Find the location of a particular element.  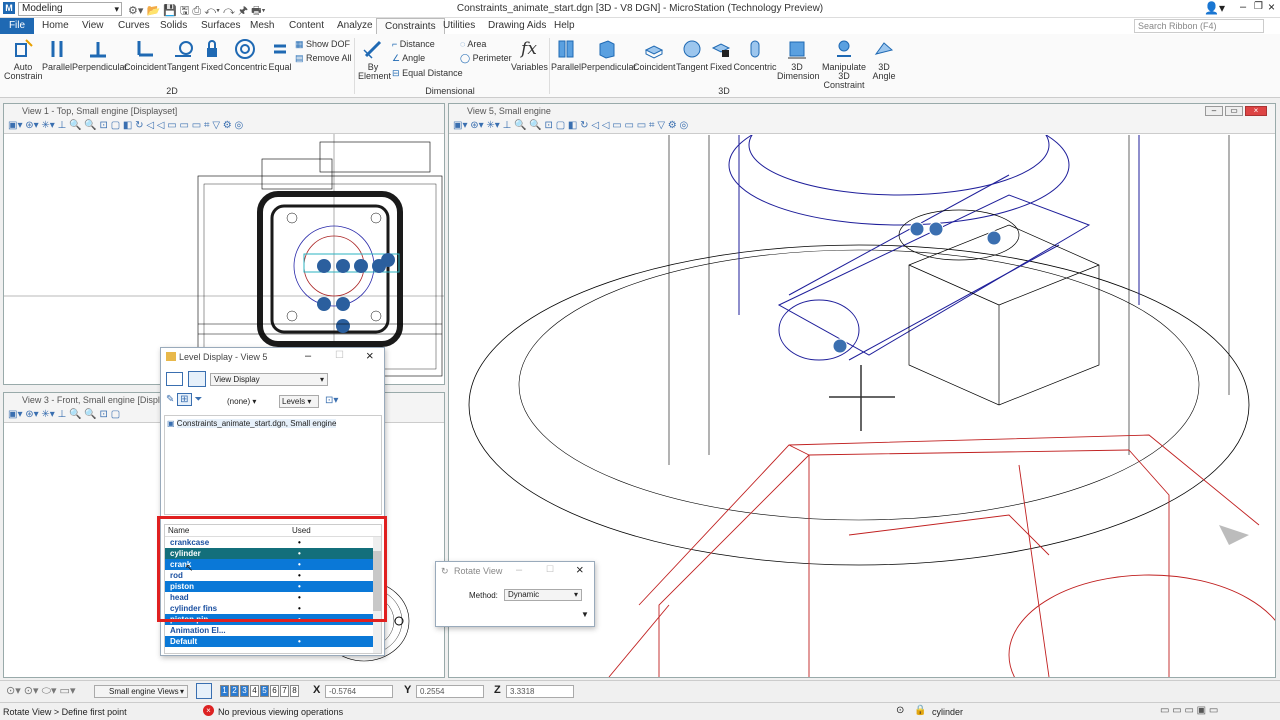

expand-arrow-icon: ▼ is located at coordinates (585, 614).